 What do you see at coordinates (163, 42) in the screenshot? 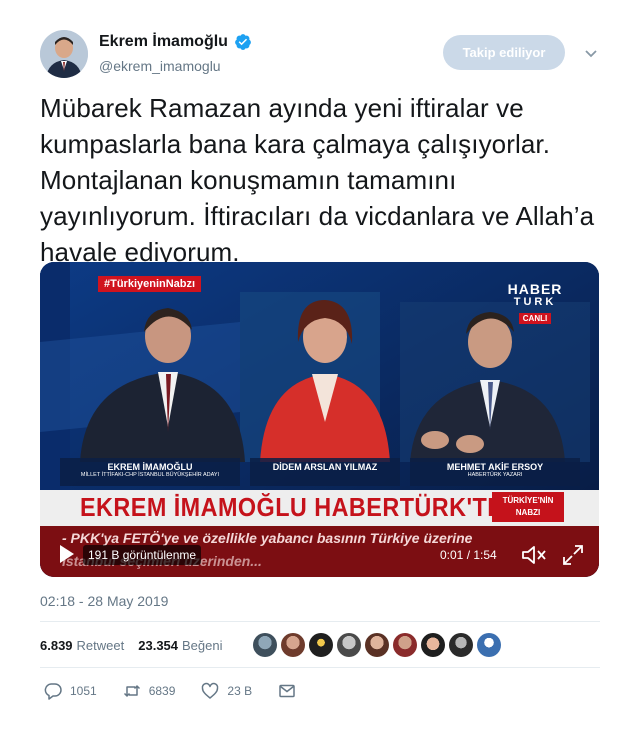
I see `user-name: Ekrem İmamoğlu` at bounding box center [163, 42].